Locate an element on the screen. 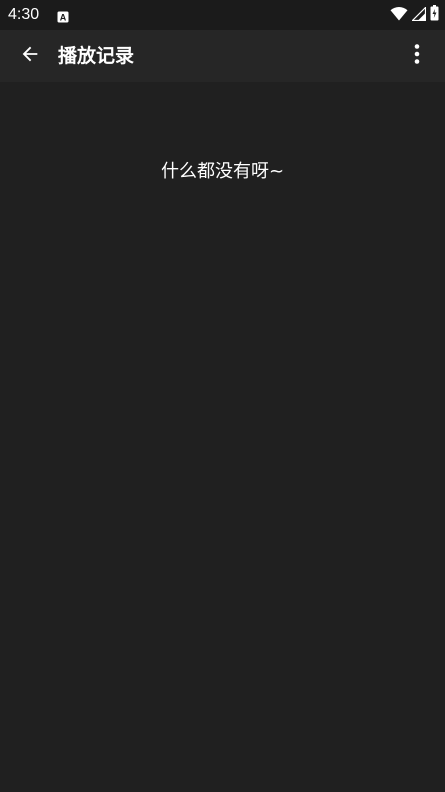 The image size is (445, 792). more-options-button is located at coordinates (417, 56).